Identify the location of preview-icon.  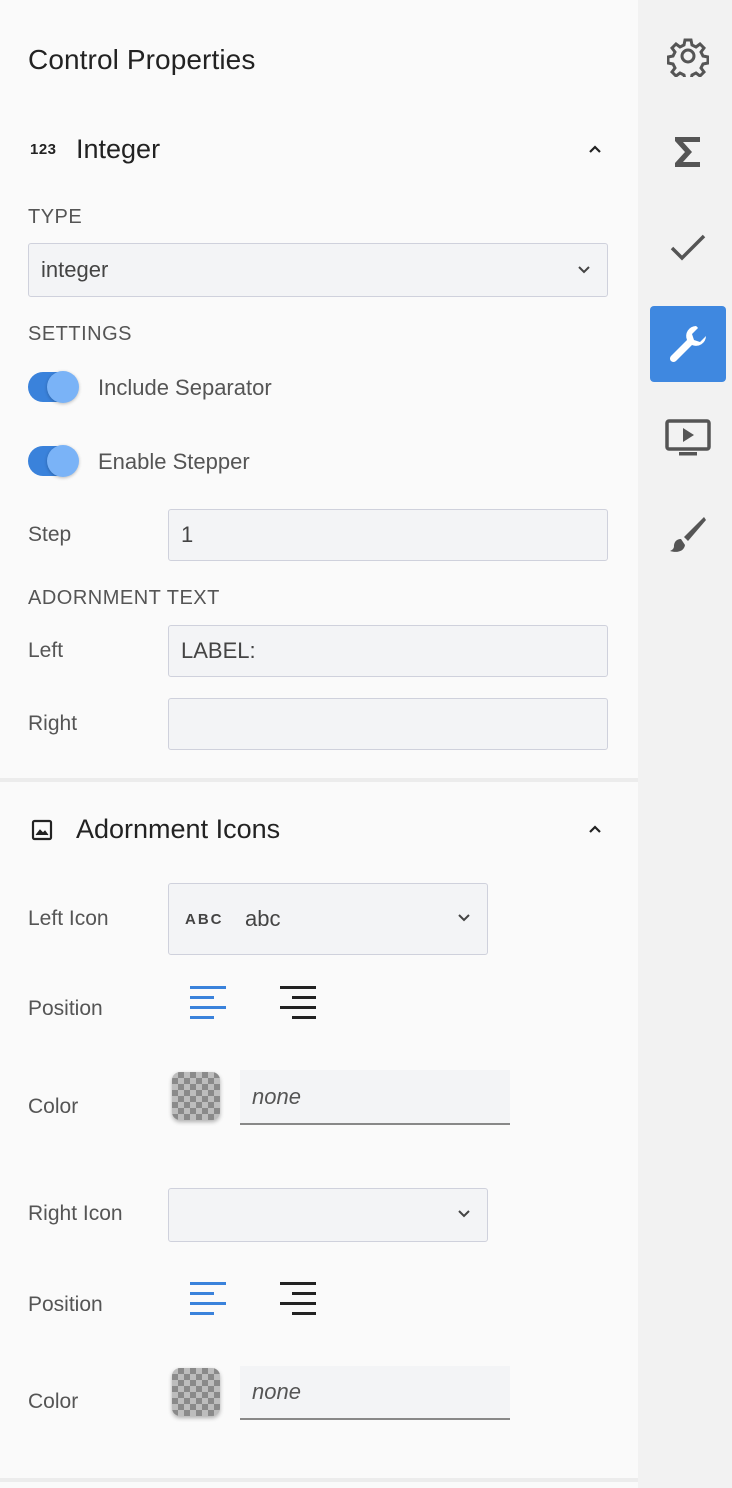
(688, 437).